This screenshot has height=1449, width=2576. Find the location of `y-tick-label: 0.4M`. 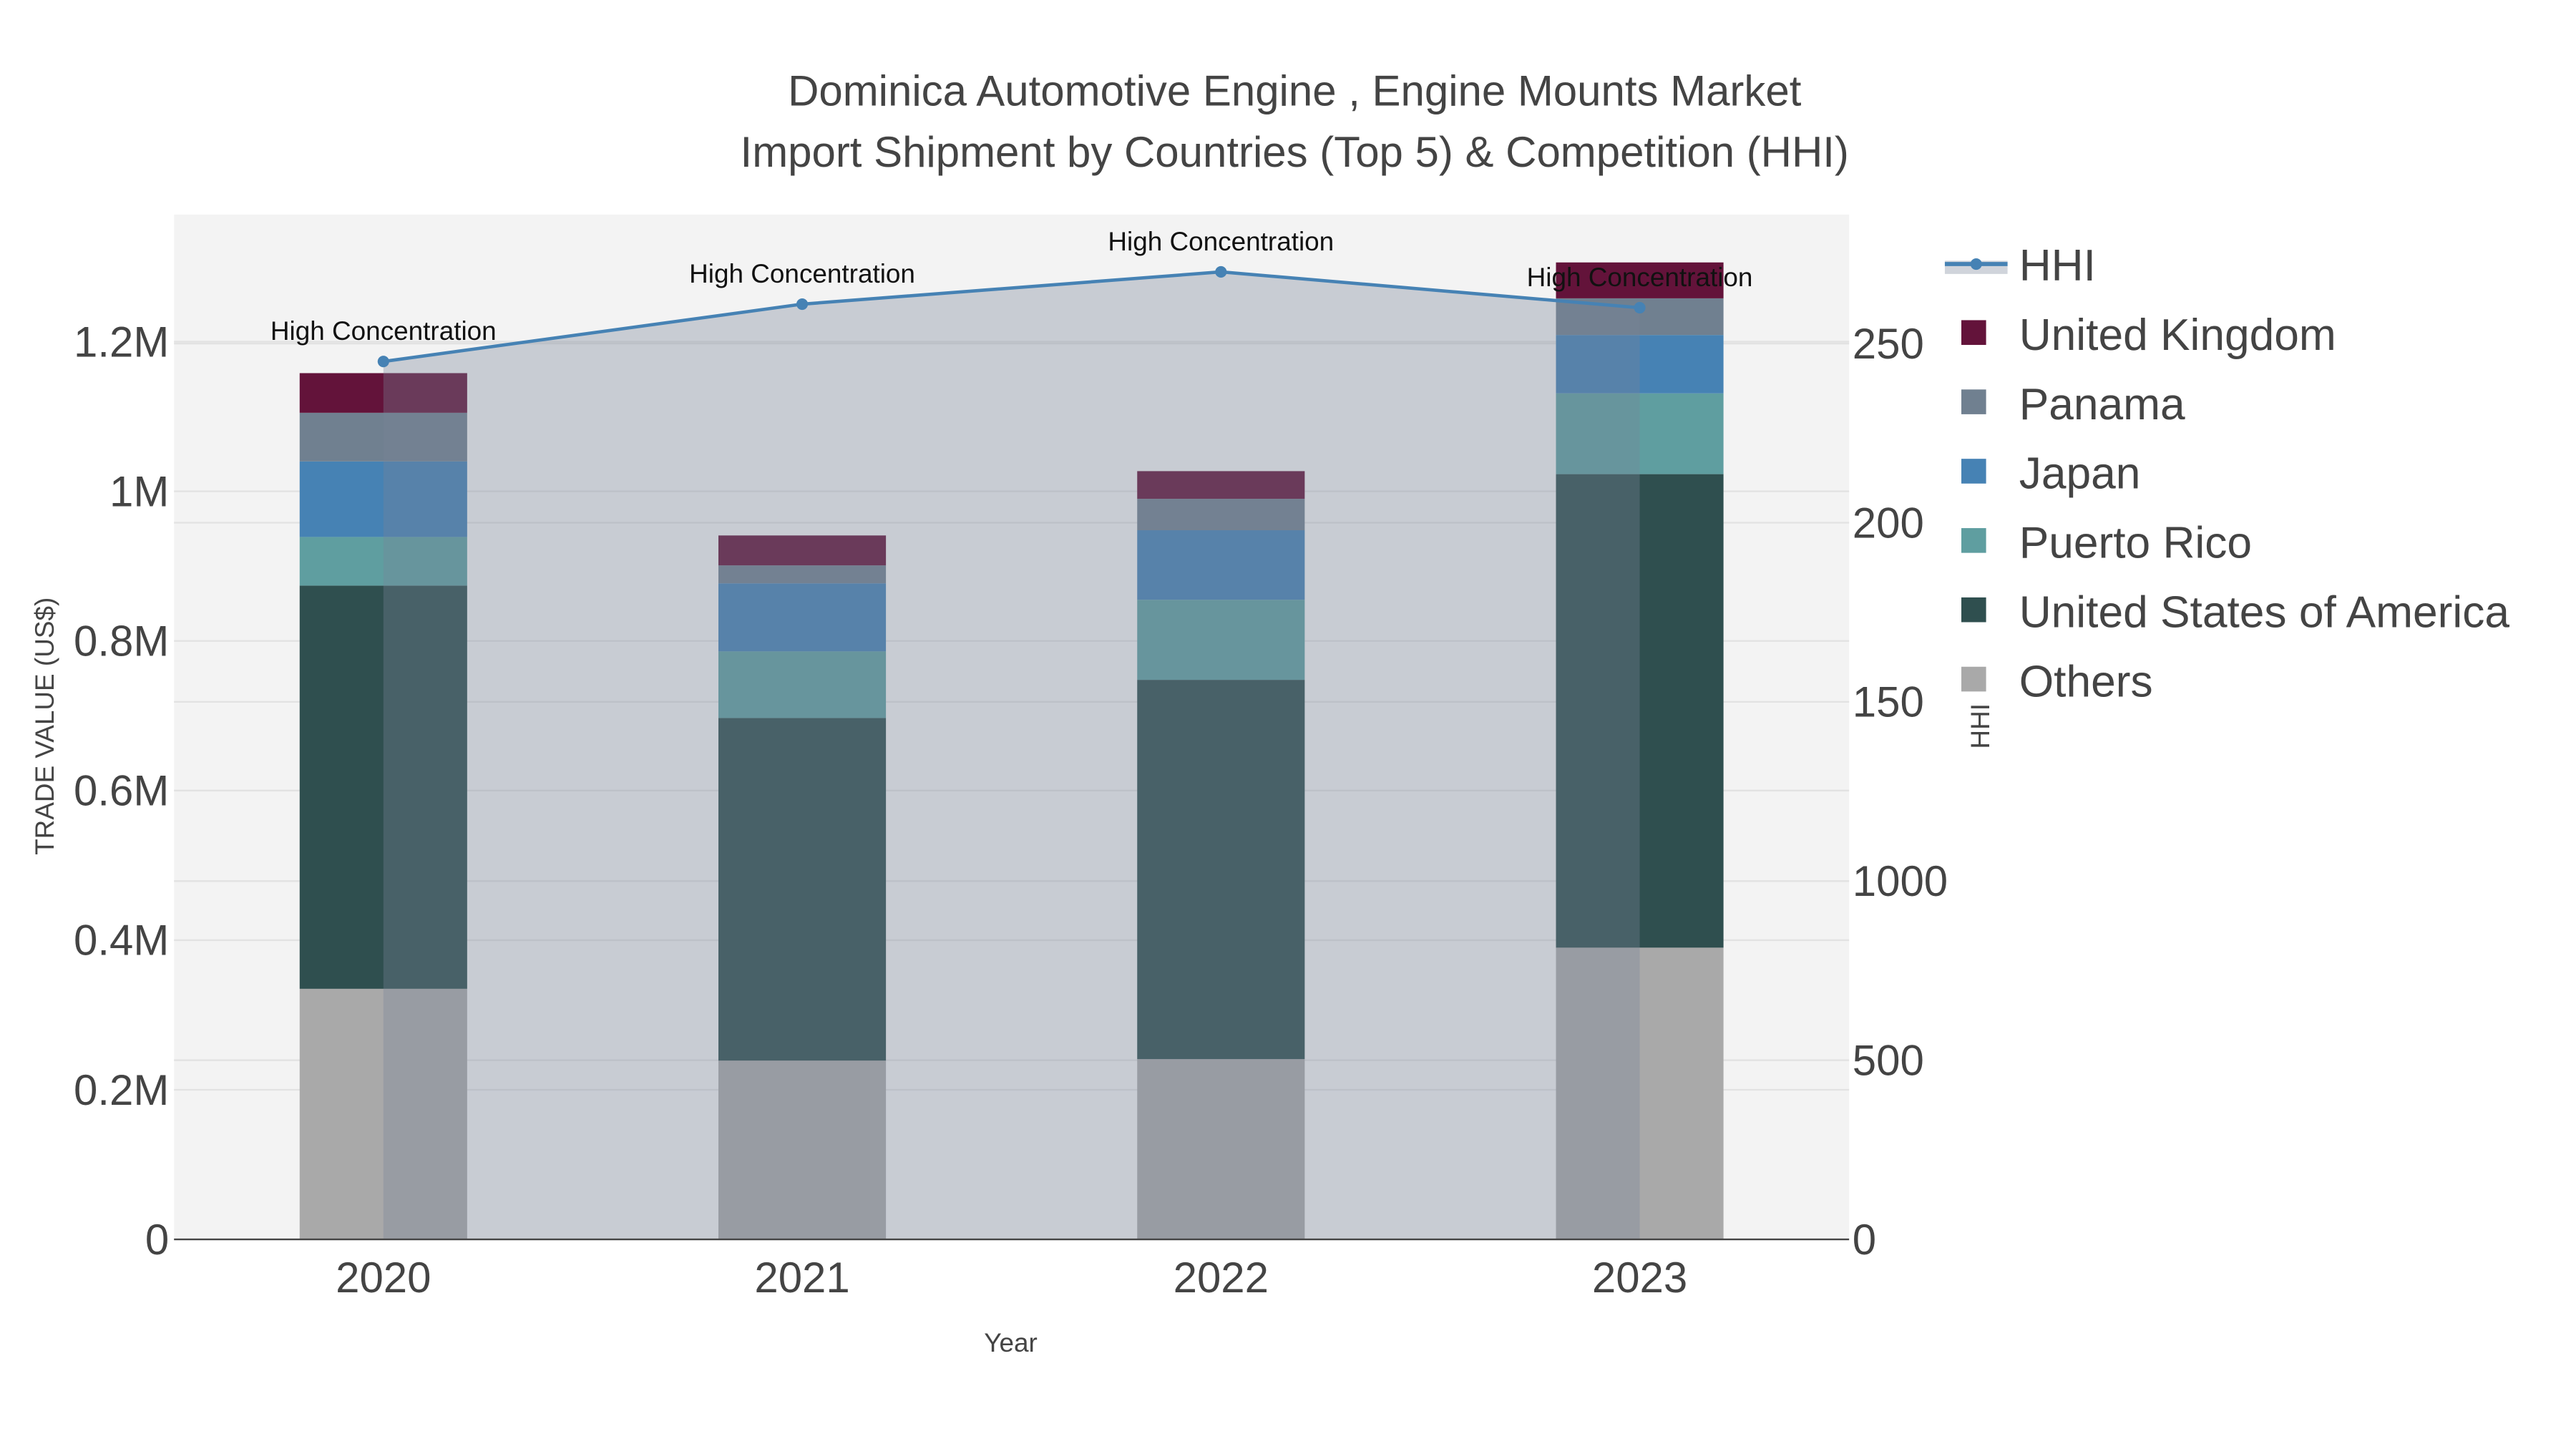

y-tick-label: 0.4M is located at coordinates (122, 941).